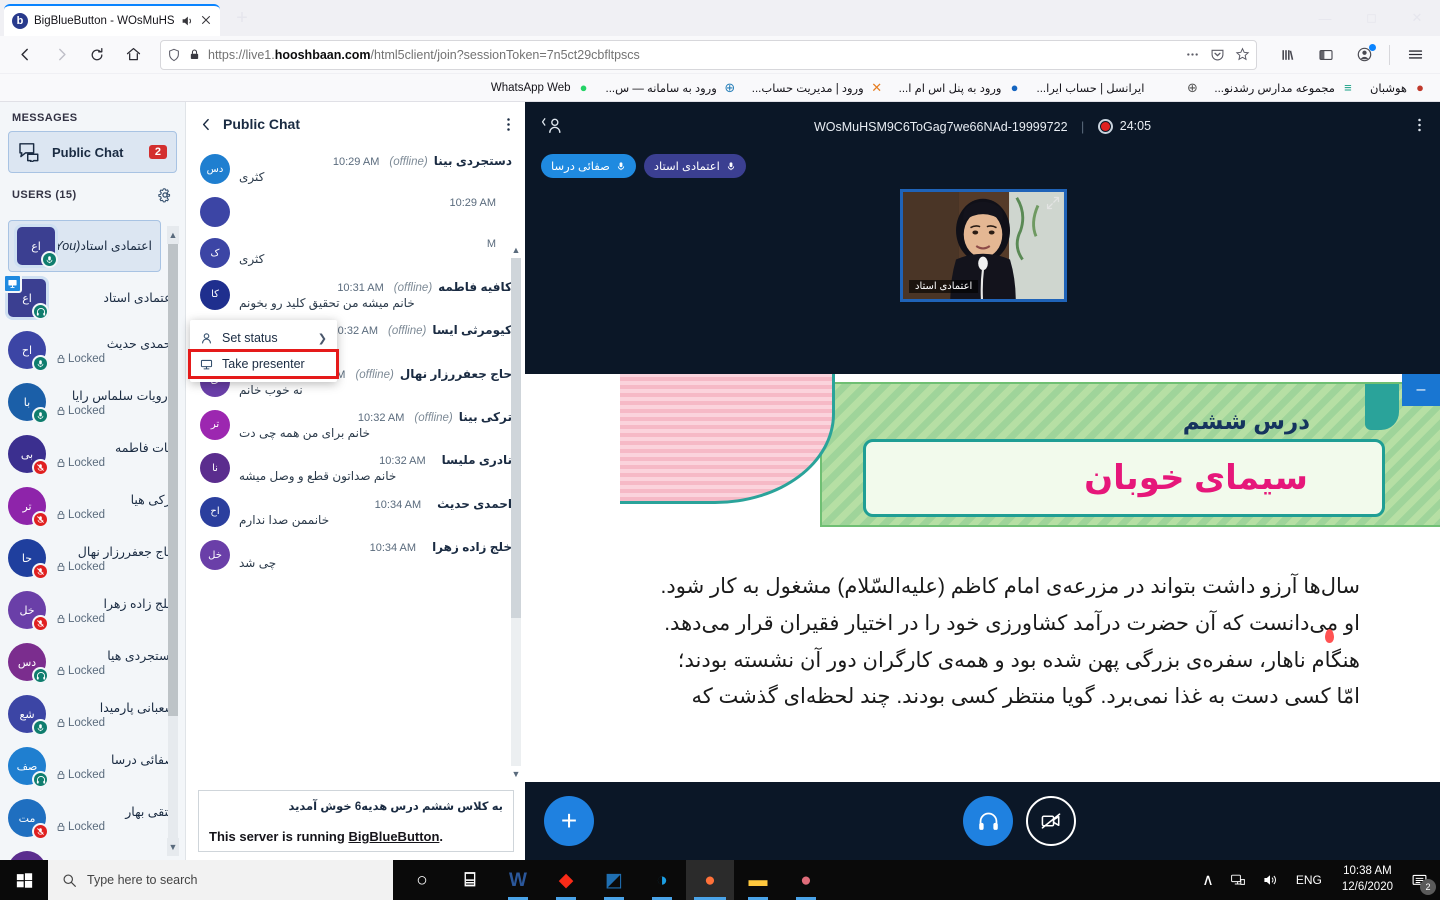 The height and width of the screenshot is (900, 1440). Describe the element at coordinates (1371, 18) in the screenshot. I see `maximize-window-button` at that location.